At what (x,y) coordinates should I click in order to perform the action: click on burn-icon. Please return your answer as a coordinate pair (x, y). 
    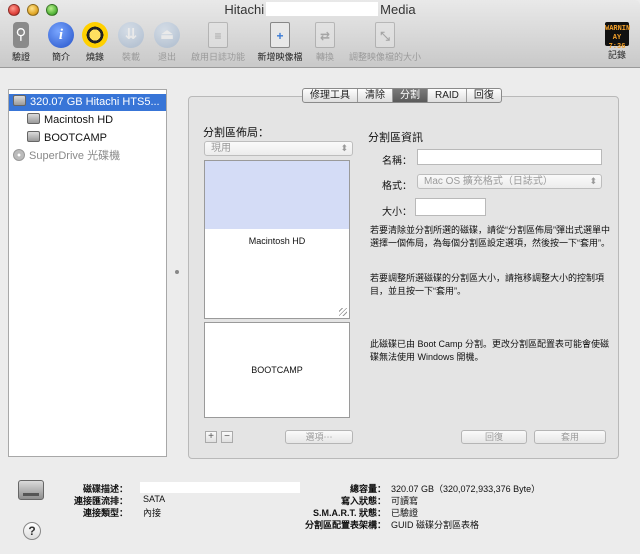
    Looking at the image, I should click on (95, 35).